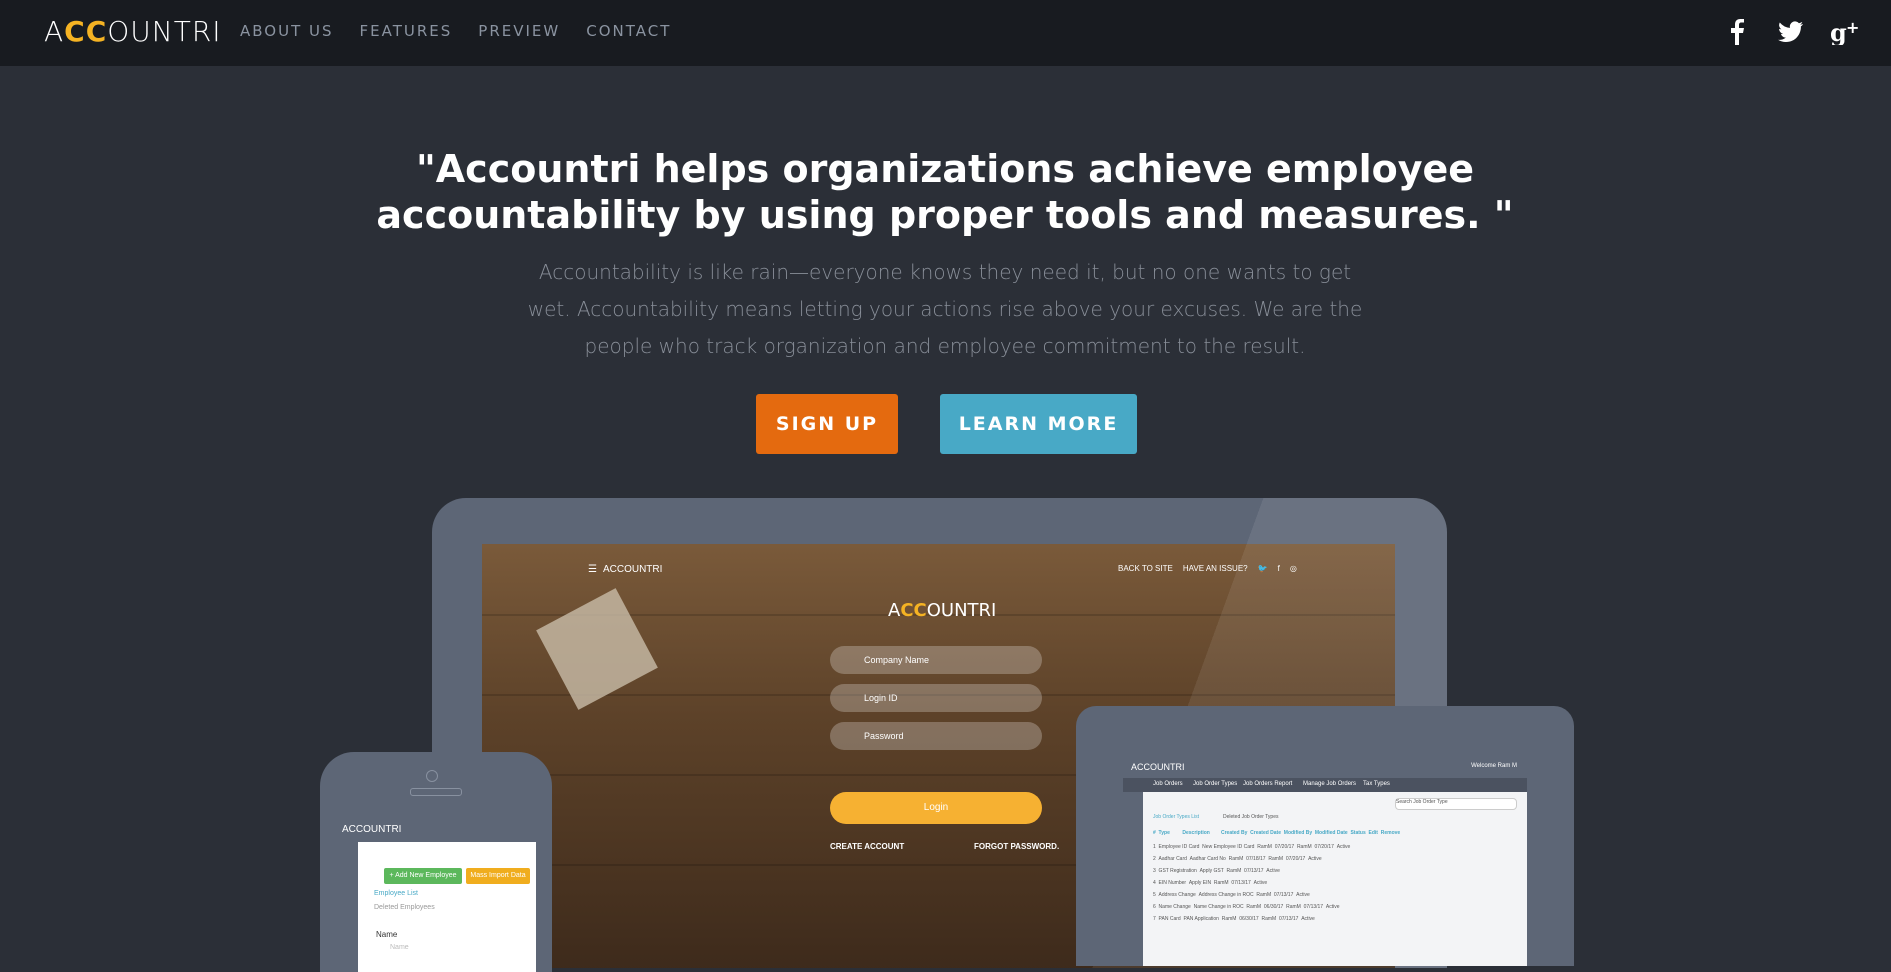 Image resolution: width=1891 pixels, height=972 pixels. What do you see at coordinates (455, 31) in the screenshot?
I see `nav-links: ABOUT US FEATURES PREVIEW CONTACT` at bounding box center [455, 31].